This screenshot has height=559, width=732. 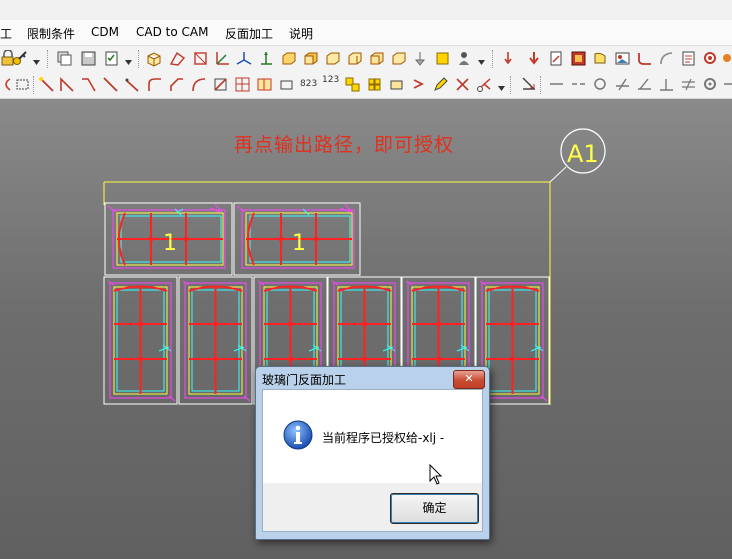 I want to click on scissors-icon, so click(x=484, y=84).